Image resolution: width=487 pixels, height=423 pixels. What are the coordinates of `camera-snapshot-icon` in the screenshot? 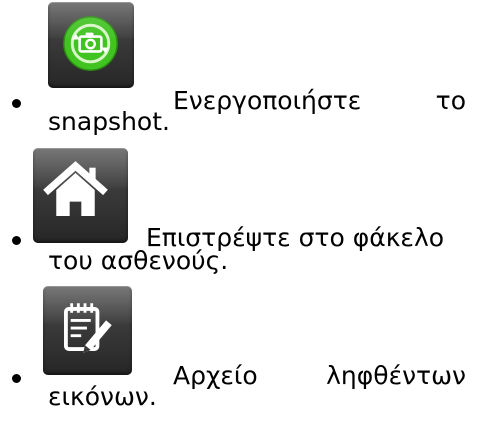 It's located at (91, 45).